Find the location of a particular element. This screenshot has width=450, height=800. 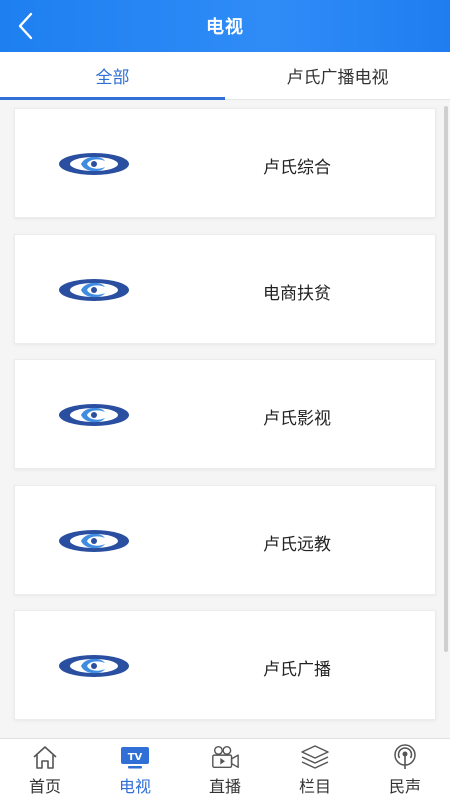

svg-text: TV is located at coordinates (135, 757).